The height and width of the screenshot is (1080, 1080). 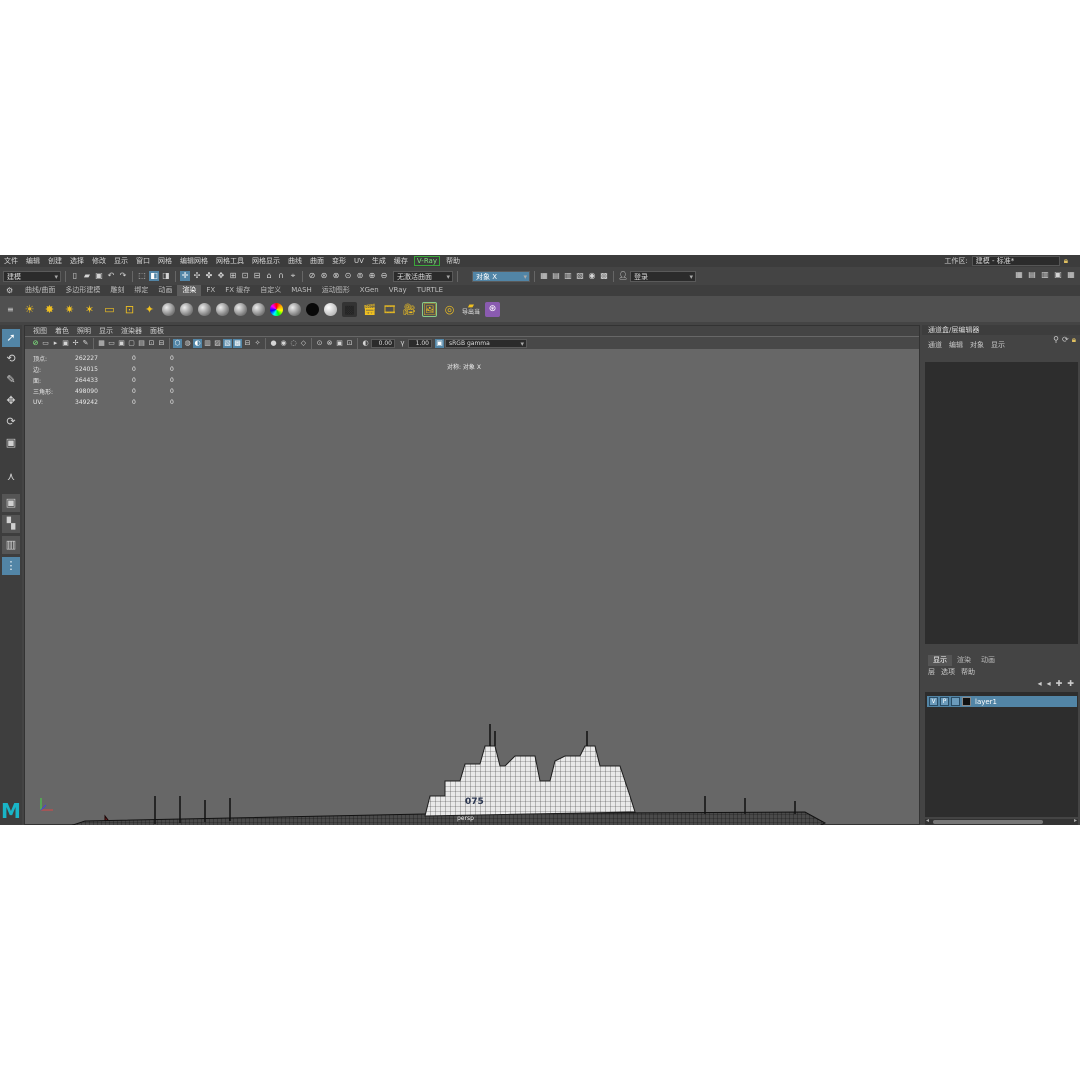 I want to click on layer-visibility-toggle: V, so click(x=933, y=701).